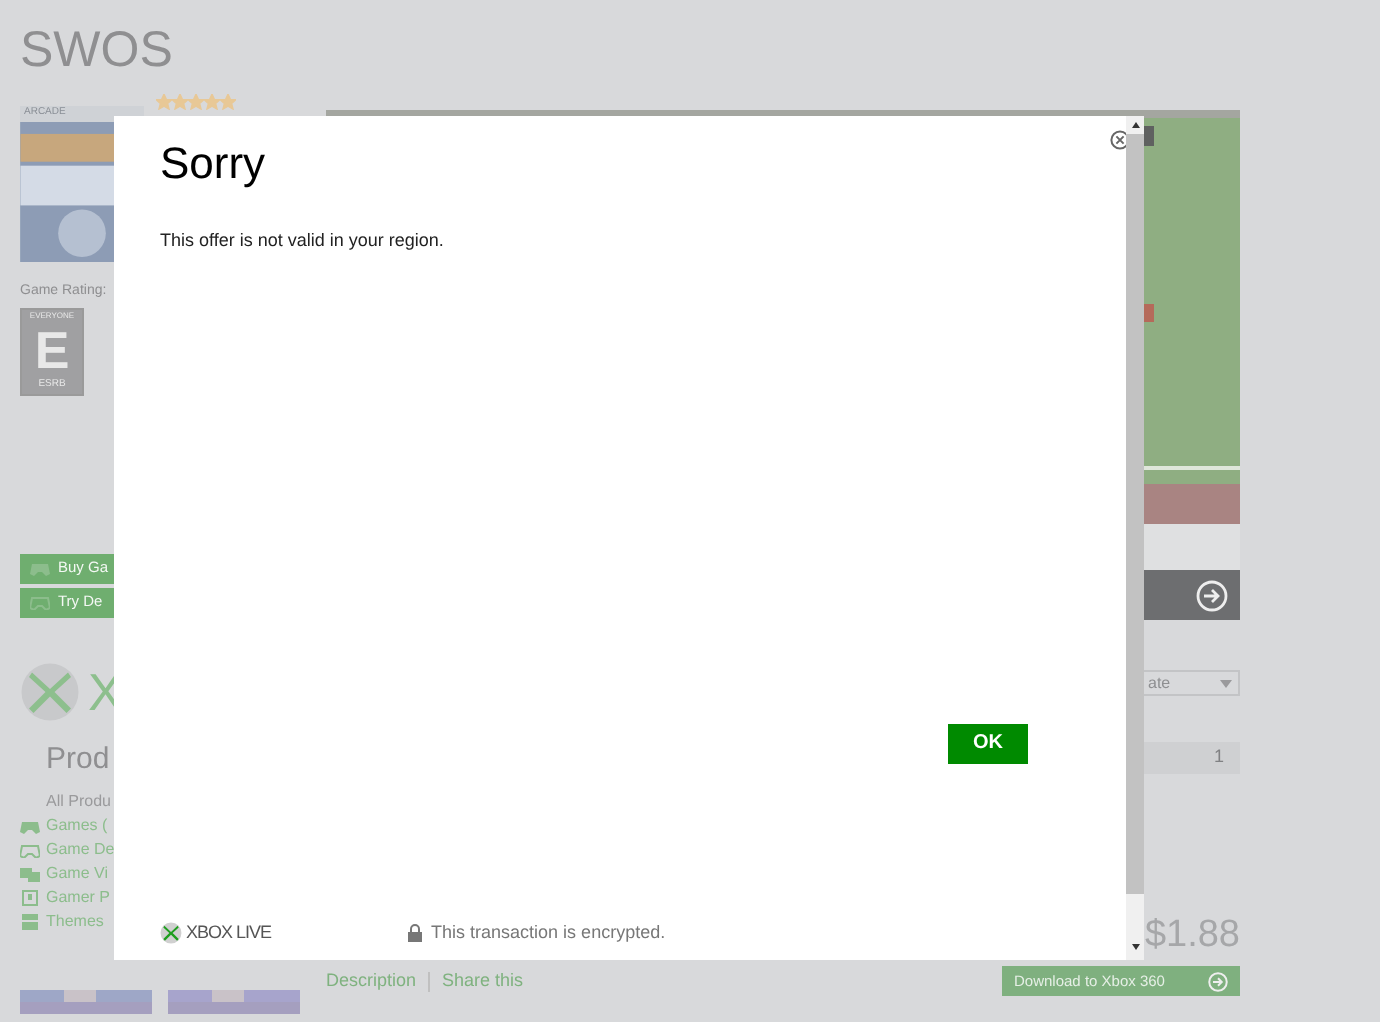 The height and width of the screenshot is (1022, 1380). What do you see at coordinates (30, 874) in the screenshot?
I see `film-icon` at bounding box center [30, 874].